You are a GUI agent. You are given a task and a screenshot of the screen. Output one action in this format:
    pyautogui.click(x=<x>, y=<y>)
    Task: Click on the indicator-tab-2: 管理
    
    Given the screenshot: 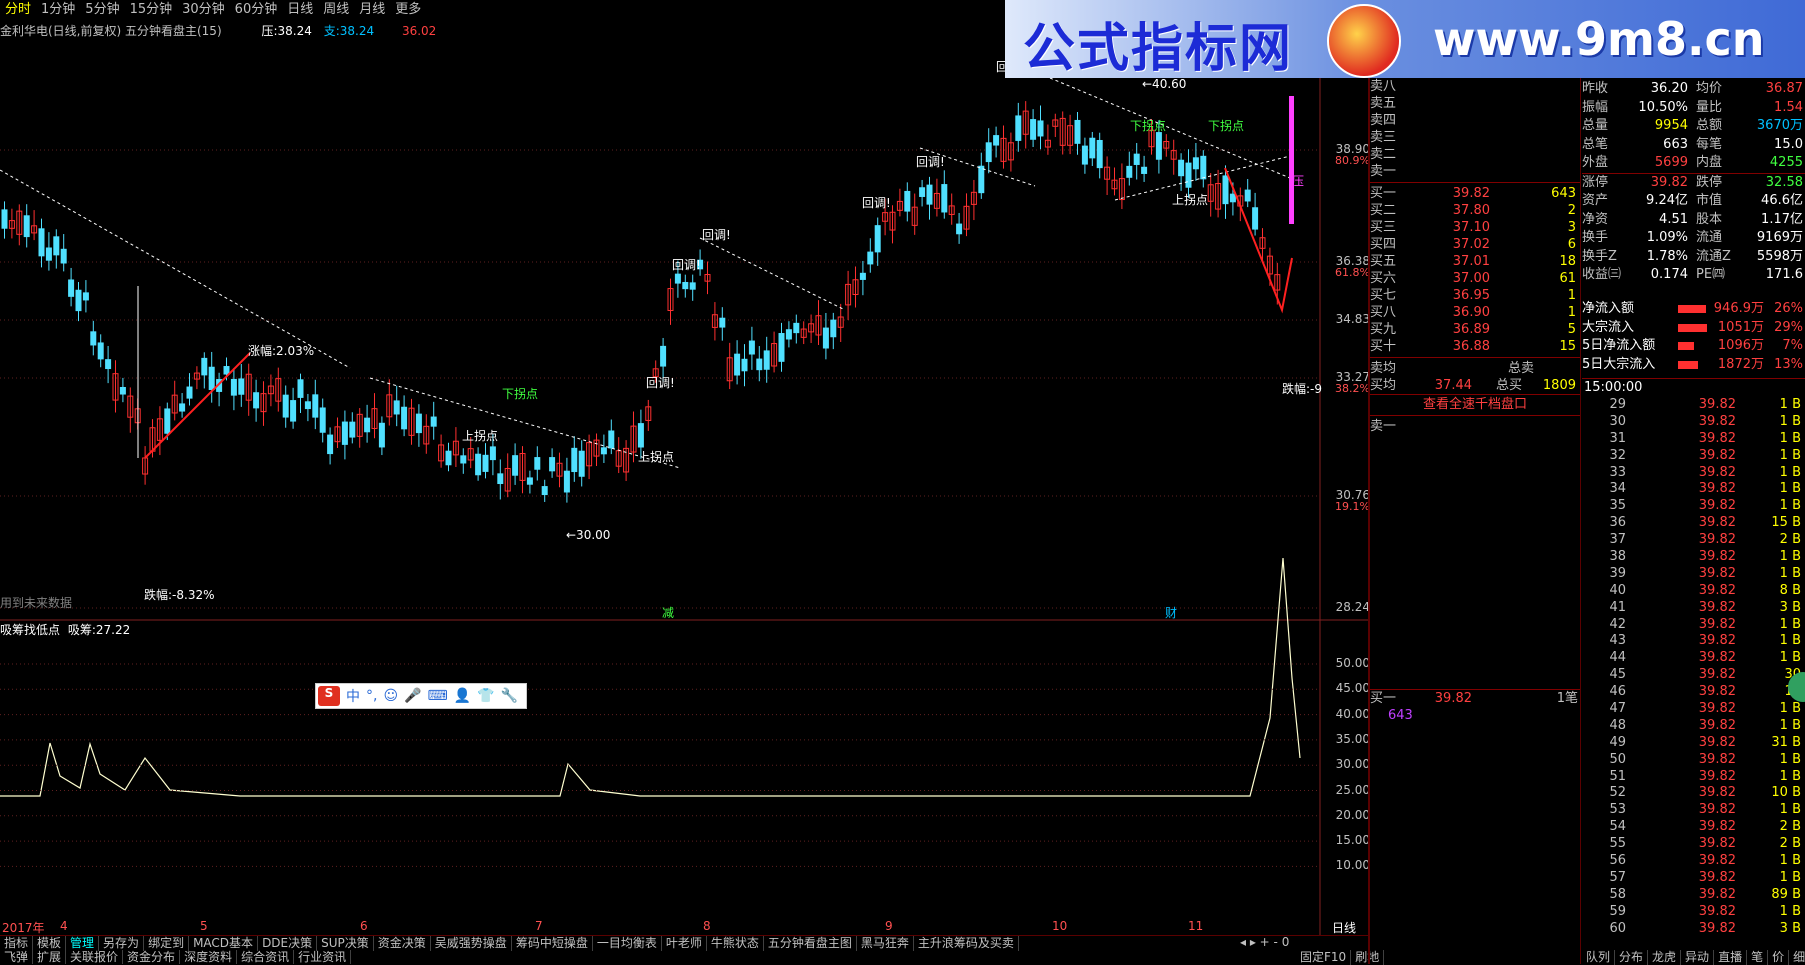 What is the action you would take?
    pyautogui.click(x=83, y=943)
    